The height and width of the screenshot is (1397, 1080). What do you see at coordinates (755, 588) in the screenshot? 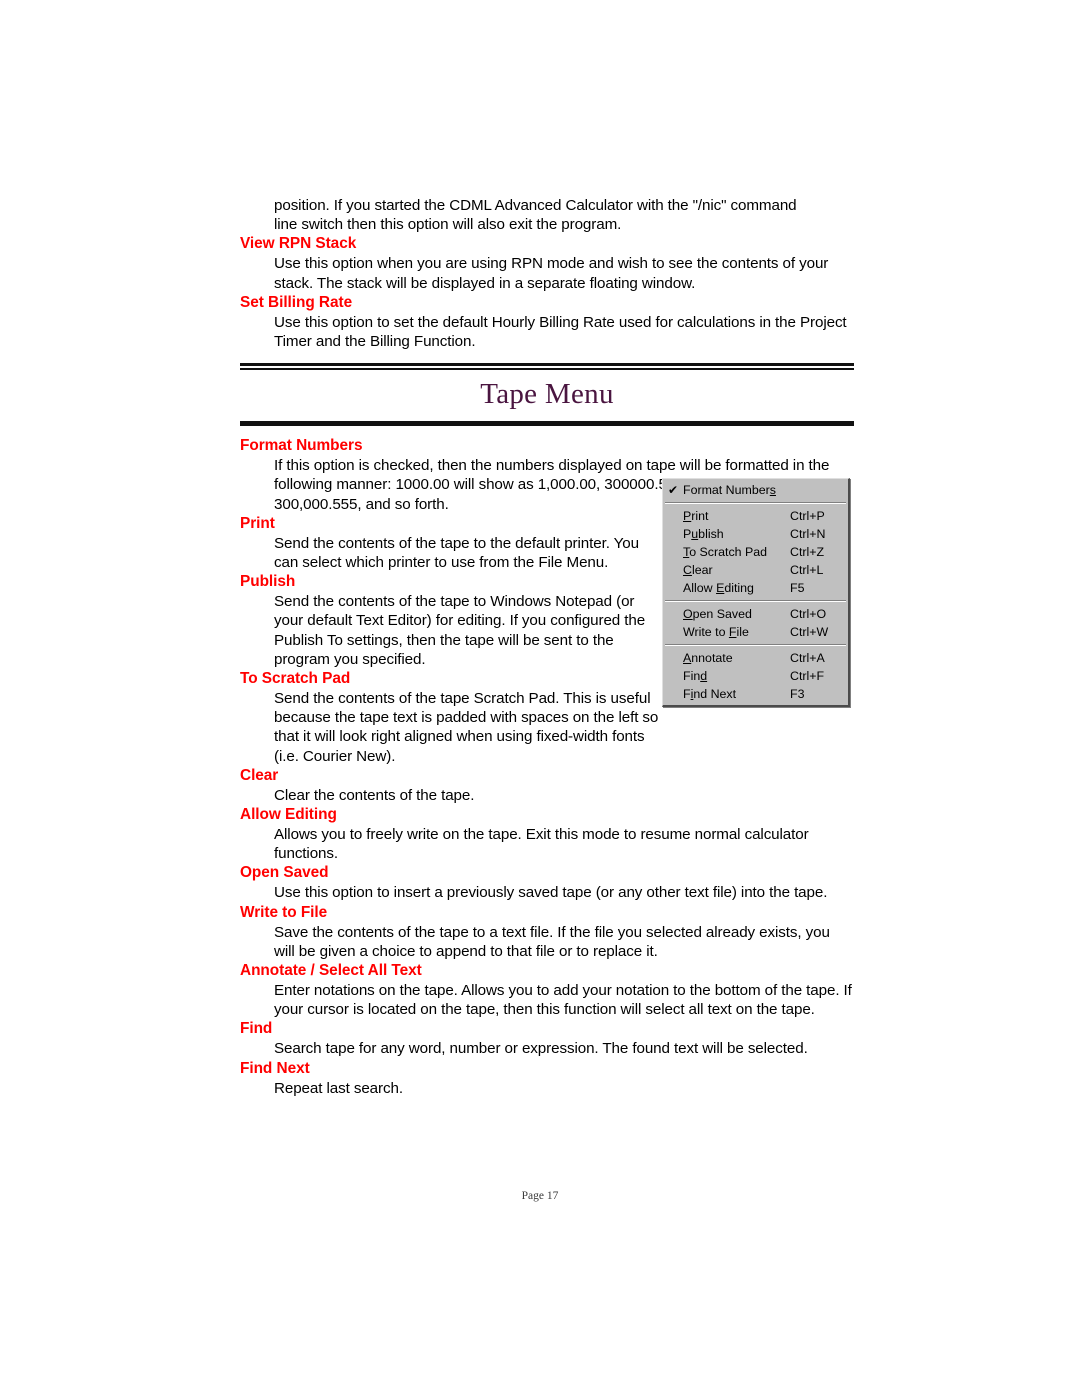
I see `menu-item-allow-editing: Allow Editing F5` at bounding box center [755, 588].